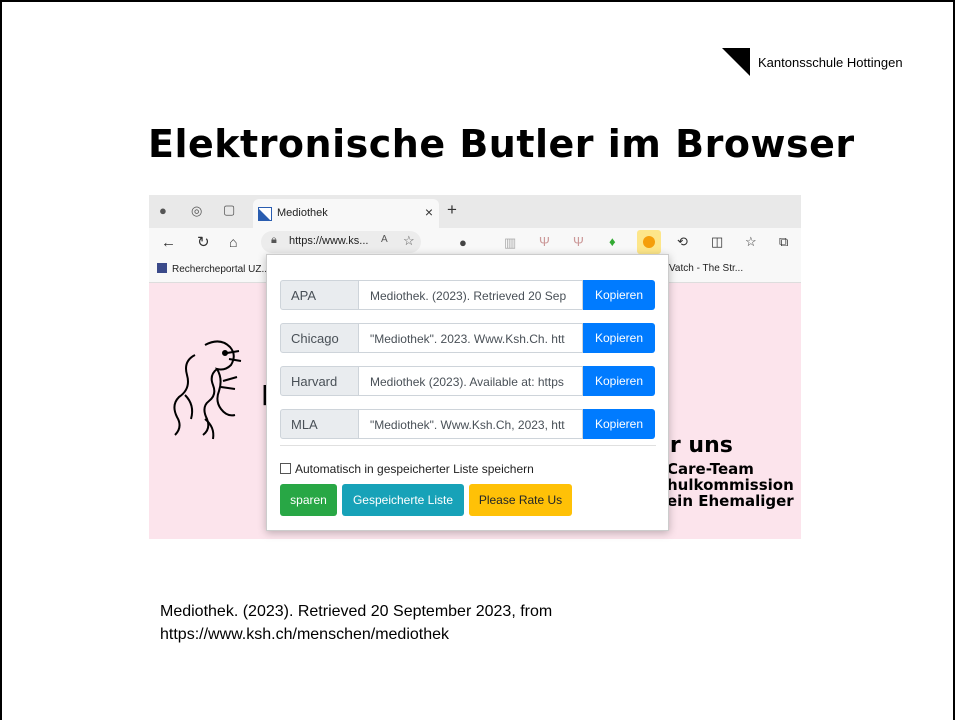 This screenshot has height=720, width=955. Describe the element at coordinates (409, 241) in the screenshot. I see `favorite-star-icon: ☆` at that location.